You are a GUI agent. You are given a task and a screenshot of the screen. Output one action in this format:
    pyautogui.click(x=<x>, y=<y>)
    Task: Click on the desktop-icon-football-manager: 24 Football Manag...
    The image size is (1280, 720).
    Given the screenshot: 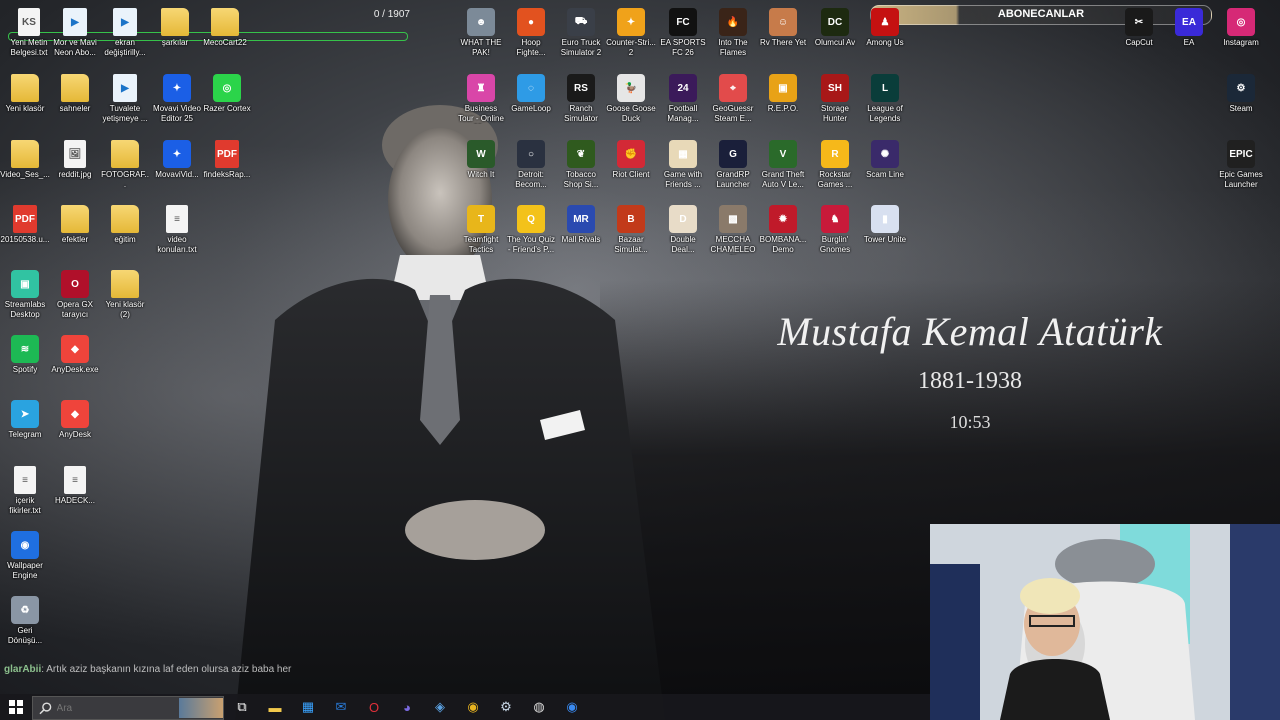 What is the action you would take?
    pyautogui.click(x=683, y=98)
    